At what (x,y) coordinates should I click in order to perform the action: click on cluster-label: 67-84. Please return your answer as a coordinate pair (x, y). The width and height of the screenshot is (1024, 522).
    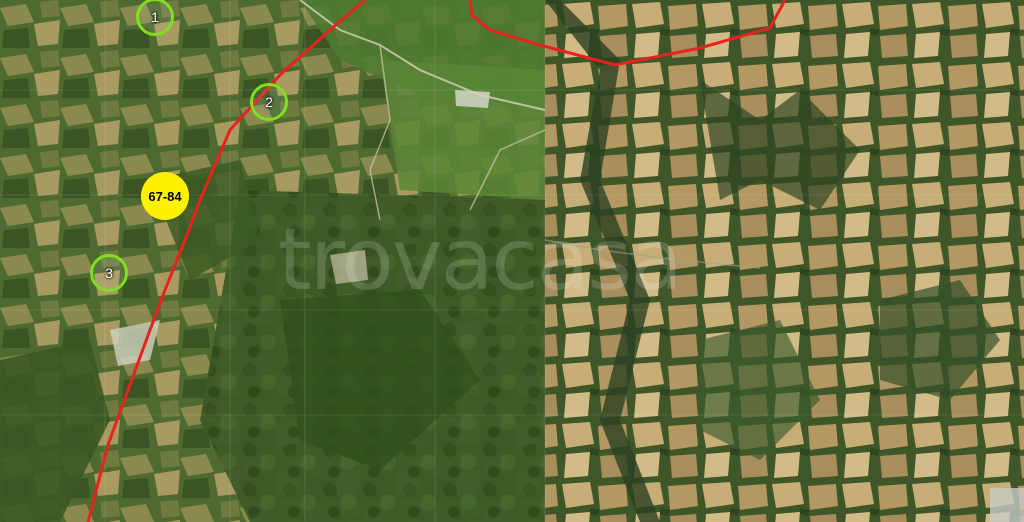
    Looking at the image, I should click on (165, 196).